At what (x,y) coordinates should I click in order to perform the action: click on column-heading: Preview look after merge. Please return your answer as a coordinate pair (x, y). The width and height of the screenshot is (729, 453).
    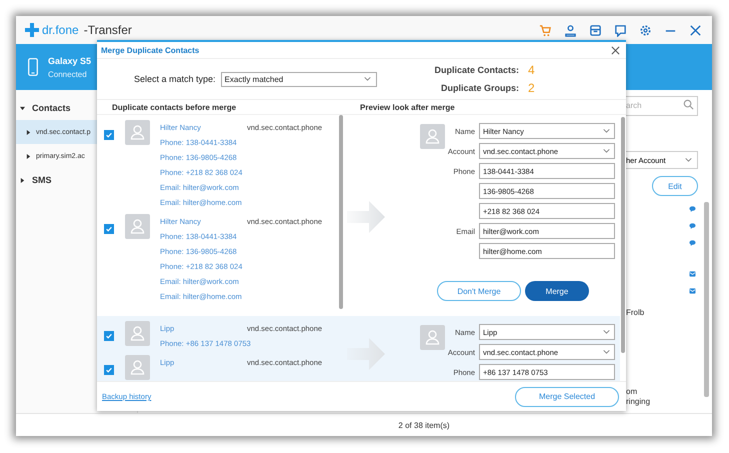
    Looking at the image, I should click on (407, 107).